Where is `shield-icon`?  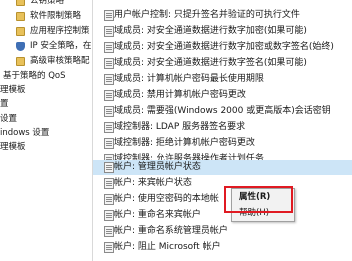 shield-icon is located at coordinates (20, 46).